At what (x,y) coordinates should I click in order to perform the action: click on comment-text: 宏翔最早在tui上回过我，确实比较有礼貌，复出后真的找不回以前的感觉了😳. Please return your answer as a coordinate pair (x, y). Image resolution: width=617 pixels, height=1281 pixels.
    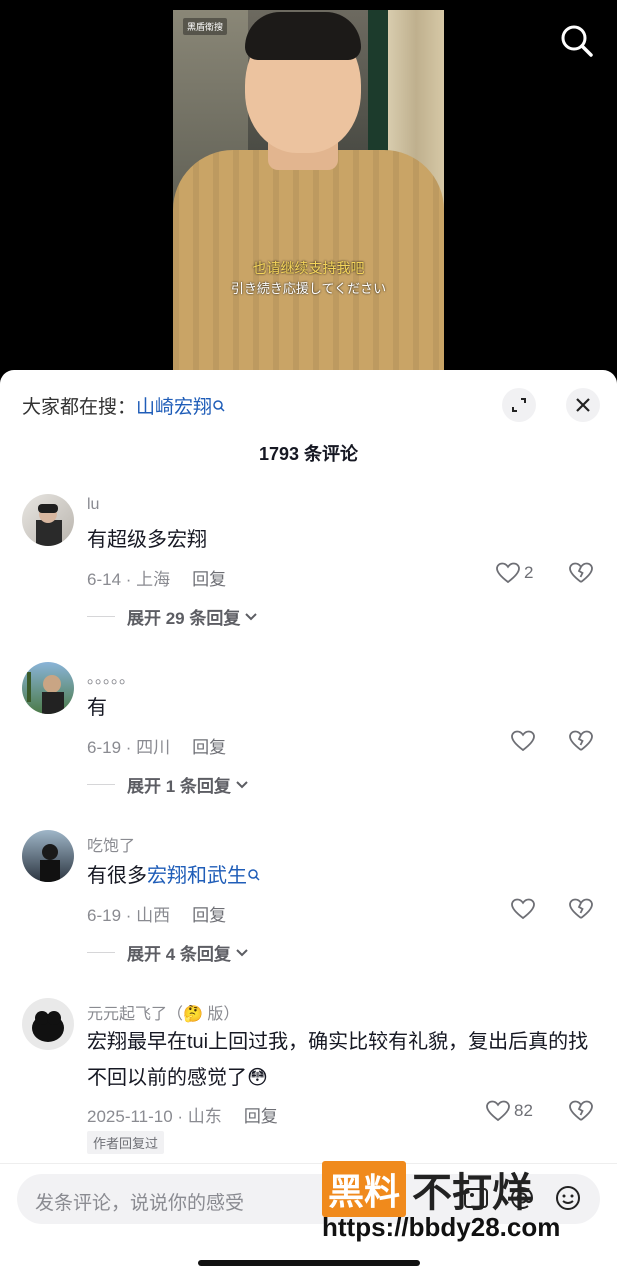
    Looking at the image, I should click on (338, 1060).